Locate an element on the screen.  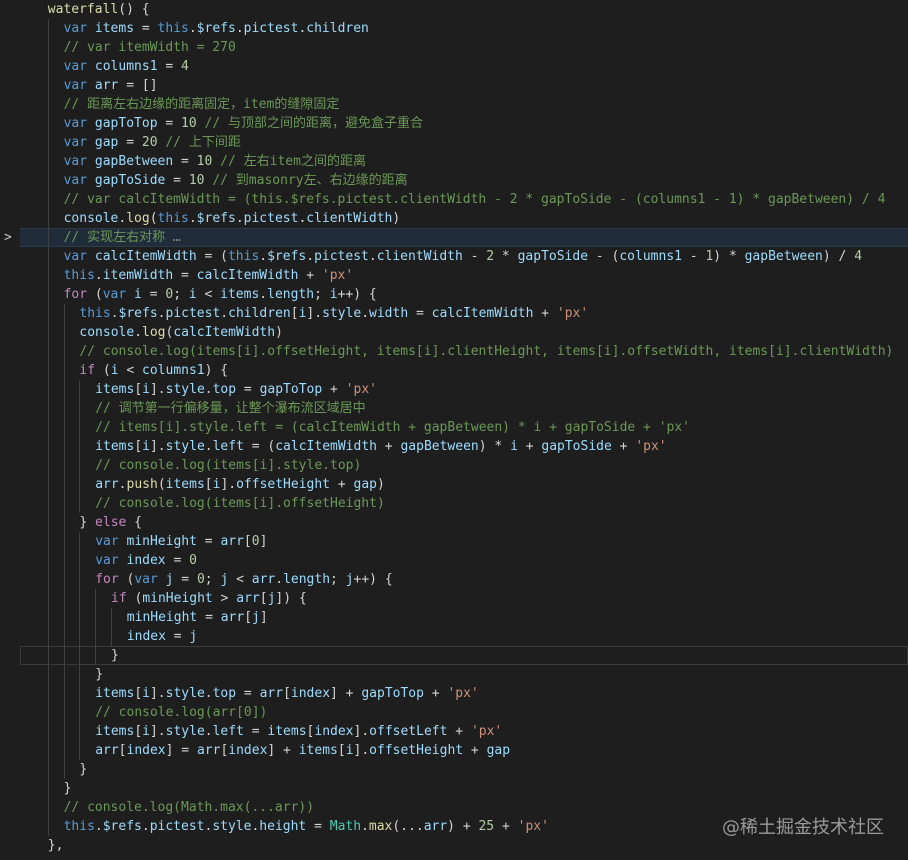
code-token: arr is located at coordinates (232, 617).